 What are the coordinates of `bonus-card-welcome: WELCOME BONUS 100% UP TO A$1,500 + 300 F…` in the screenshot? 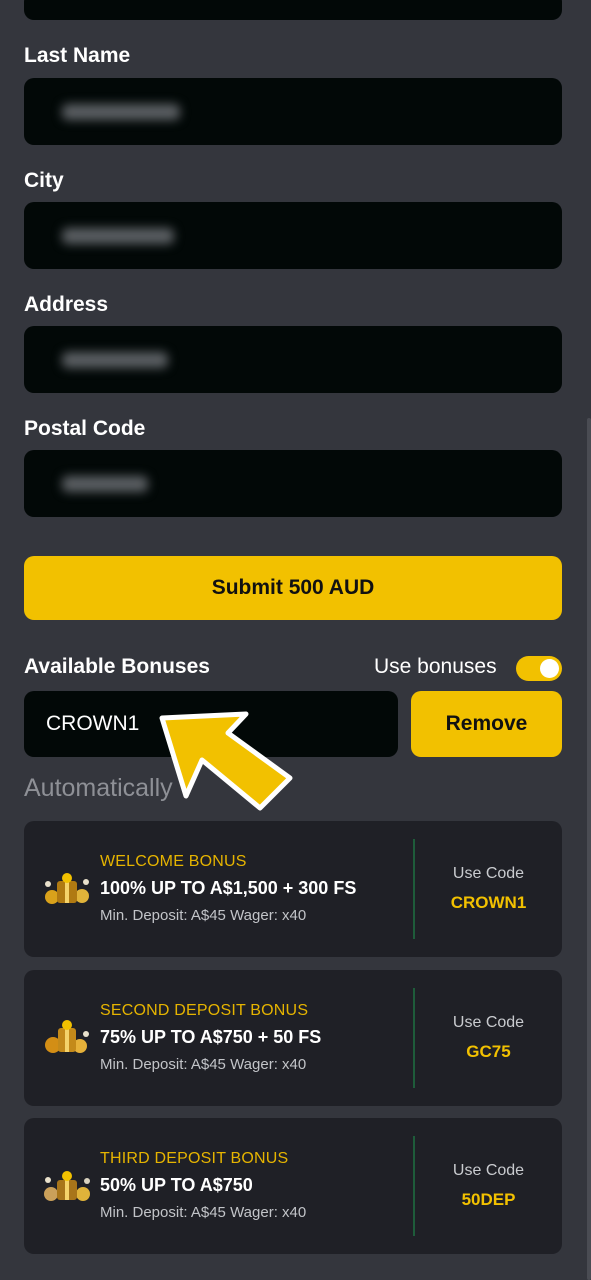 It's located at (293, 889).